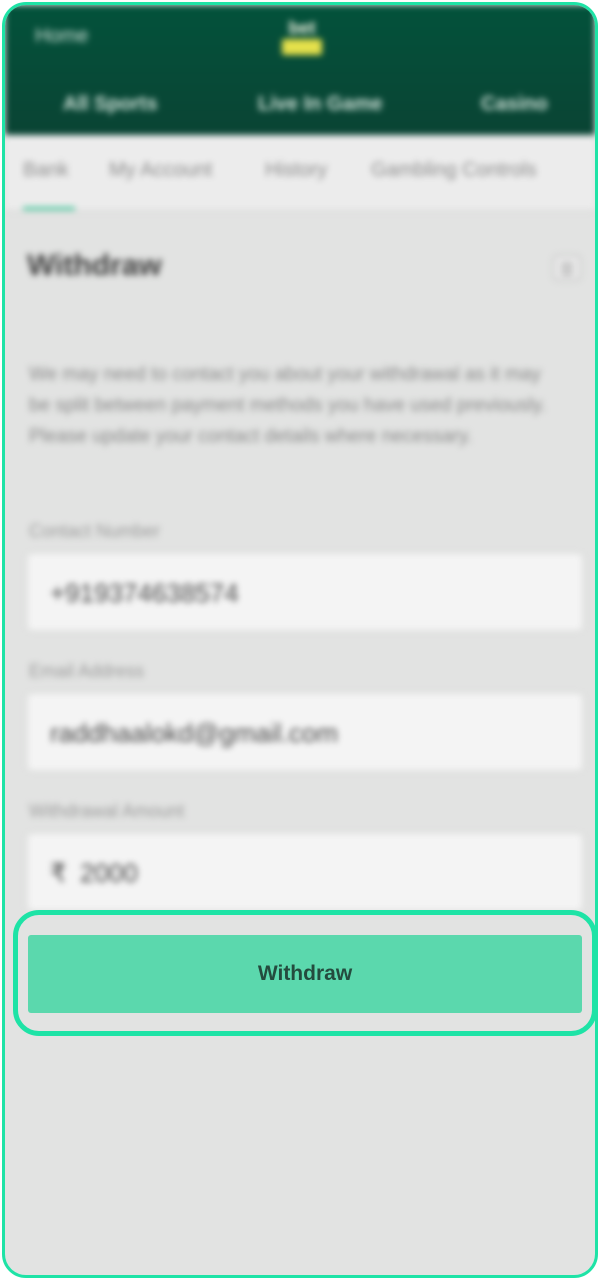 This screenshot has width=600, height=1280. What do you see at coordinates (94, 265) in the screenshot?
I see `page-title: Withdraw` at bounding box center [94, 265].